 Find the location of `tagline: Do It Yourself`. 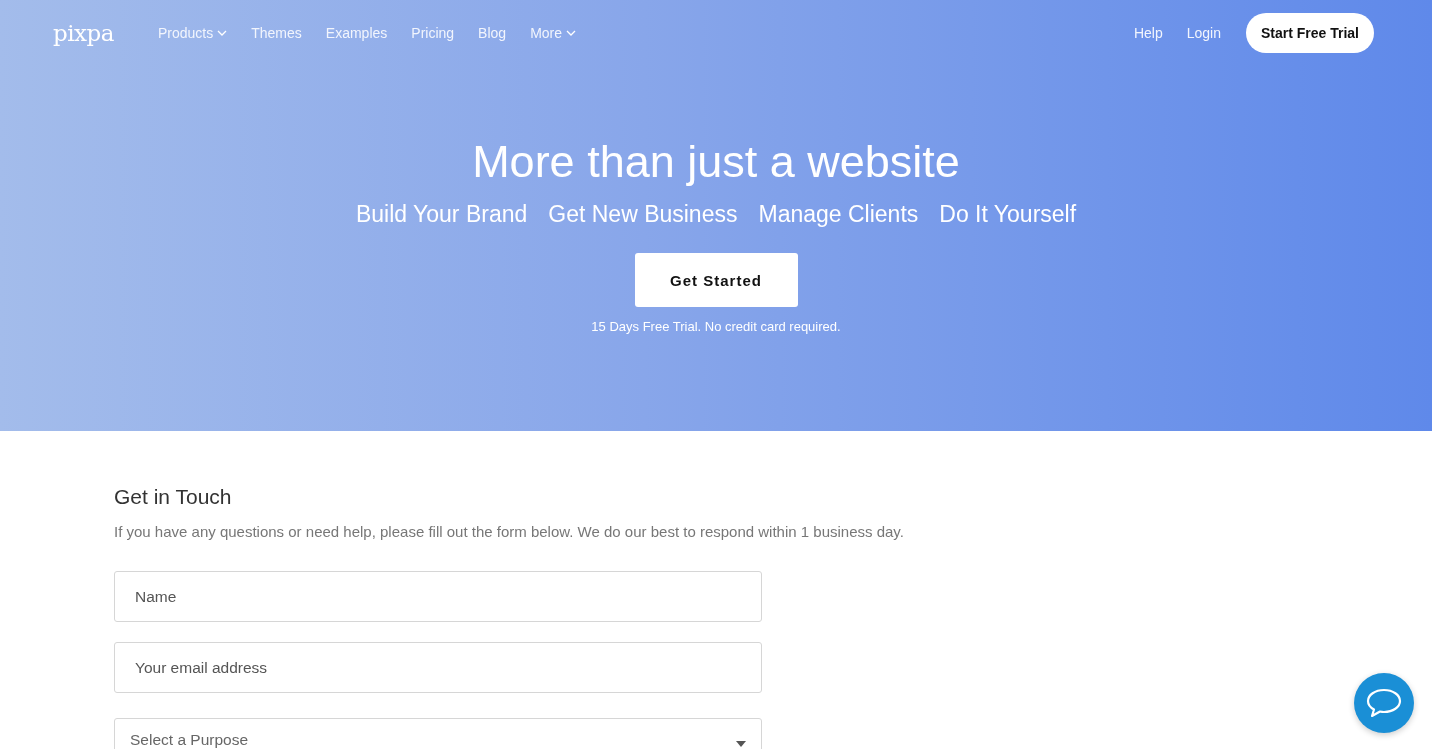

tagline: Do It Yourself is located at coordinates (1008, 214).